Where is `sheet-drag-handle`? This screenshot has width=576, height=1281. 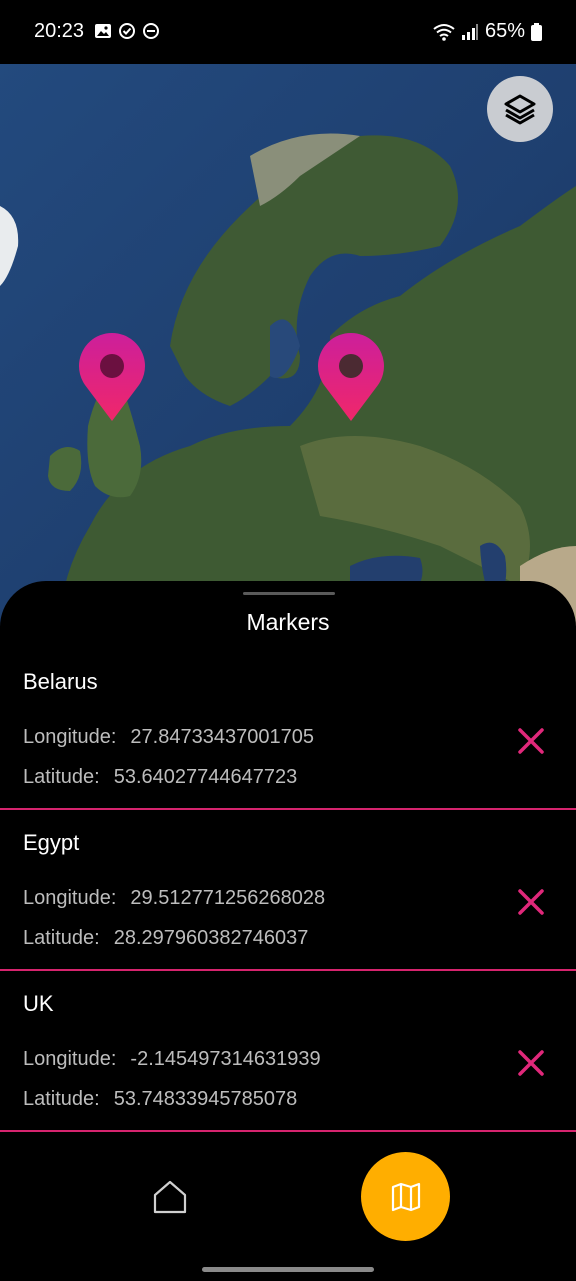
sheet-drag-handle is located at coordinates (289, 593).